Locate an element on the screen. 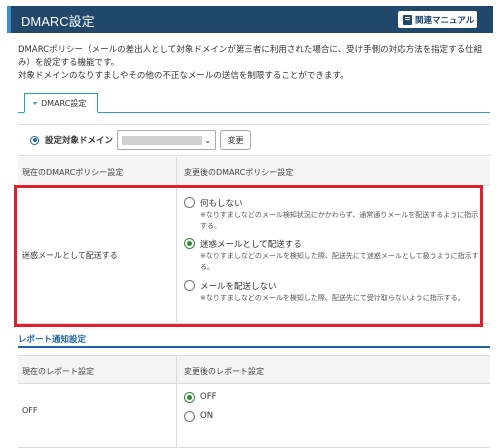 Image resolution: width=500 pixels, height=448 pixels. policy-option-note: ※なりすましなどのメールを検知した際、配送先にて受け取らないように指示する。 is located at coordinates (332, 298).